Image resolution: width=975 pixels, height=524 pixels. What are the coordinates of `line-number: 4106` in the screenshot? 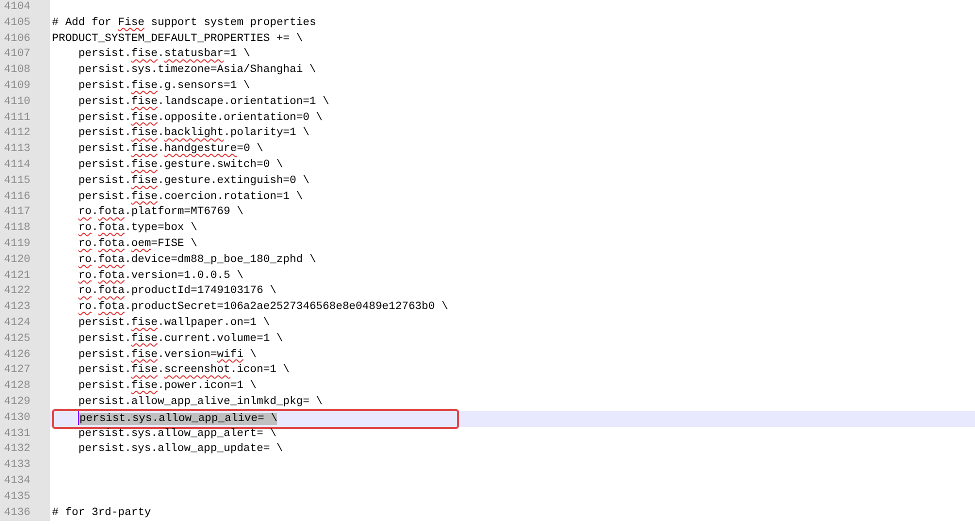 It's located at (25, 40).